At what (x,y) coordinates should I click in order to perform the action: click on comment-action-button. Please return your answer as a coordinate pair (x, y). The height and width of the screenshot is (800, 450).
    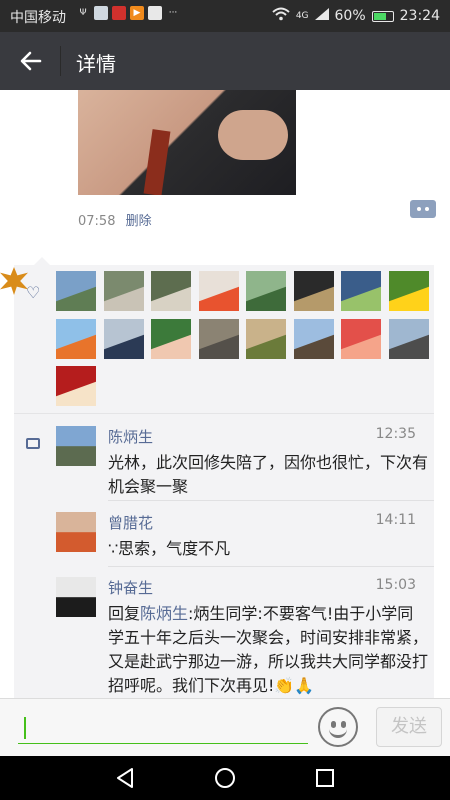
    Looking at the image, I should click on (423, 209).